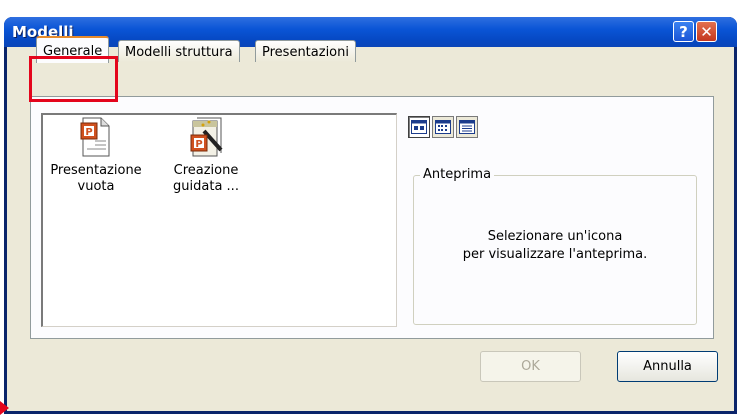 The height and width of the screenshot is (419, 742). I want to click on powerpoint-document-icon: P, so click(95, 137).